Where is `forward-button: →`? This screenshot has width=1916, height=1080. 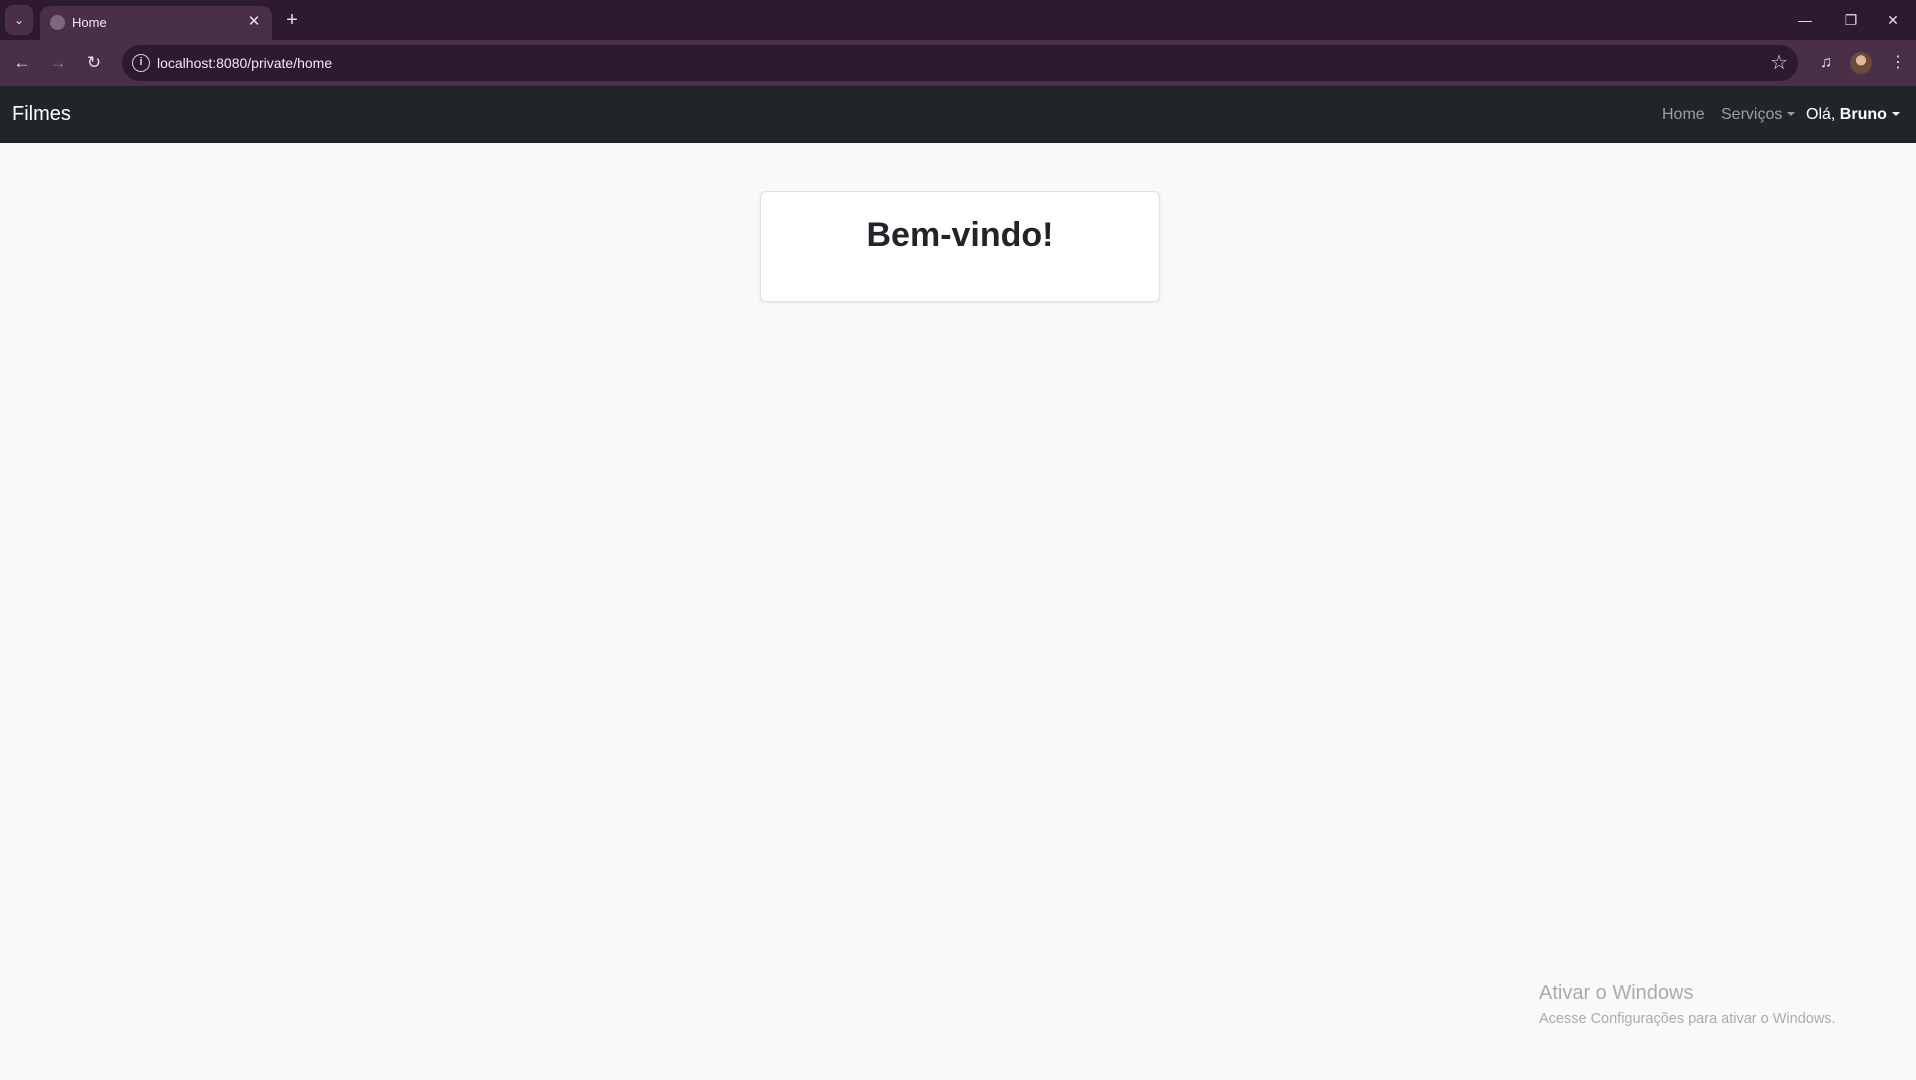
forward-button: → is located at coordinates (58, 63).